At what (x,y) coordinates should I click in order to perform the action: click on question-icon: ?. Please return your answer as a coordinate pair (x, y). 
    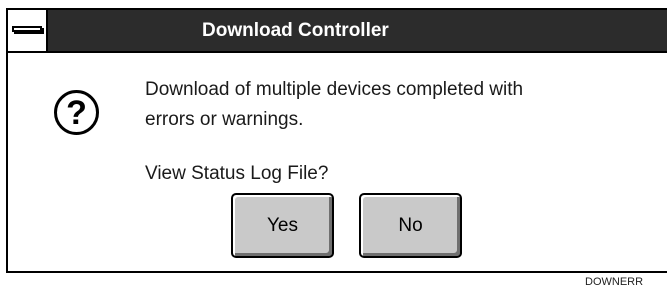
    Looking at the image, I should click on (76, 112).